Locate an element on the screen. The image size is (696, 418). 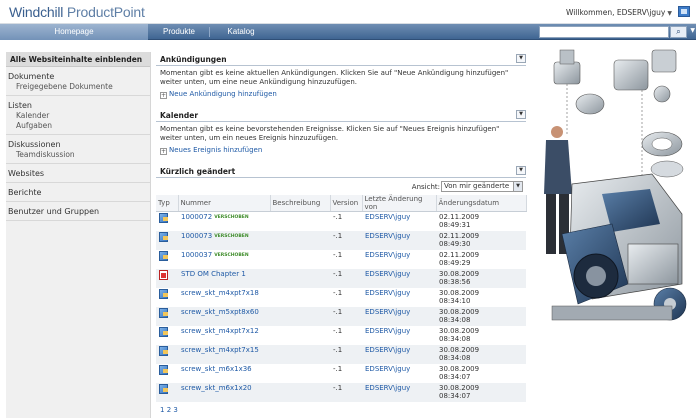
sidebar-item-kalender: Kalender is located at coordinates (78, 116).